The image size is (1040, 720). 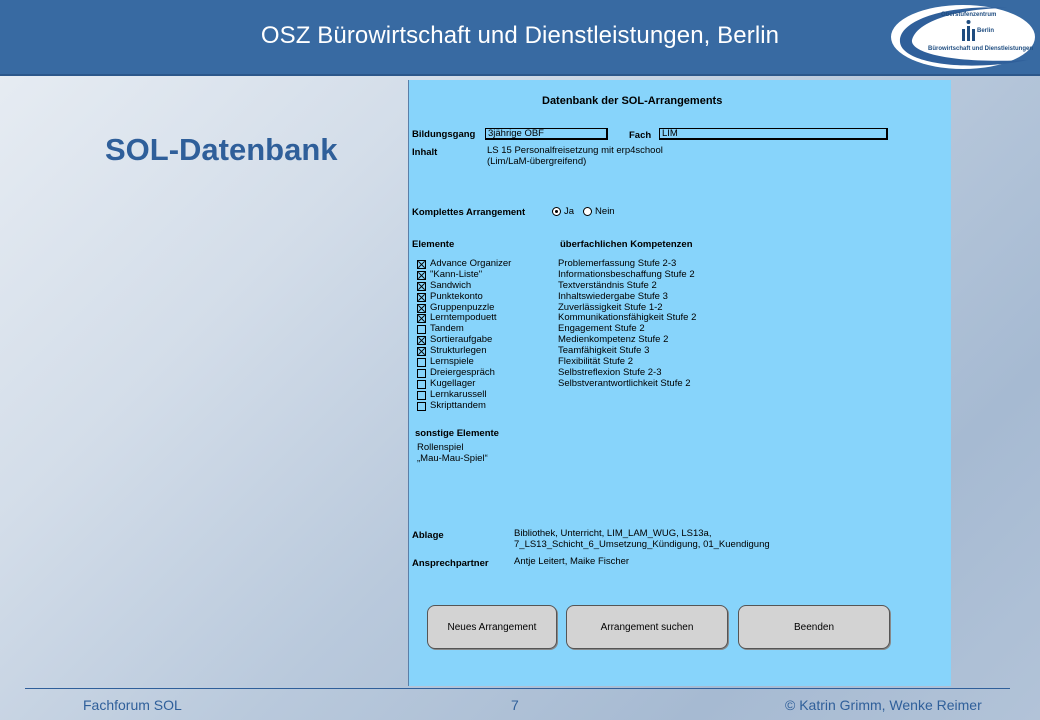 What do you see at coordinates (981, 49) in the screenshot?
I see `logo-text-subtitle: Bürowirtschaft und Dienstleistungen` at bounding box center [981, 49].